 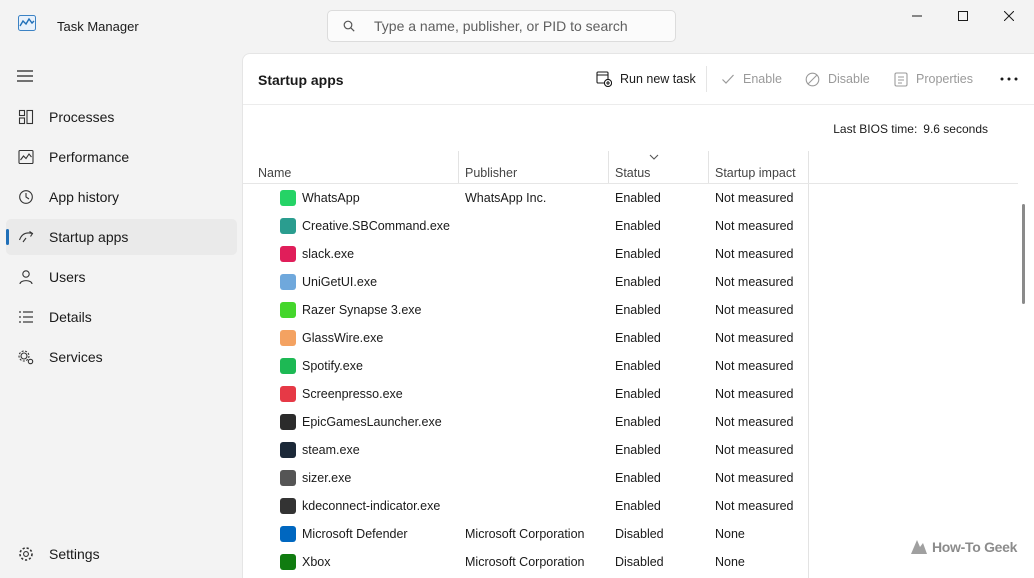 I want to click on sidebar-item-services: Services, so click(x=121, y=357).